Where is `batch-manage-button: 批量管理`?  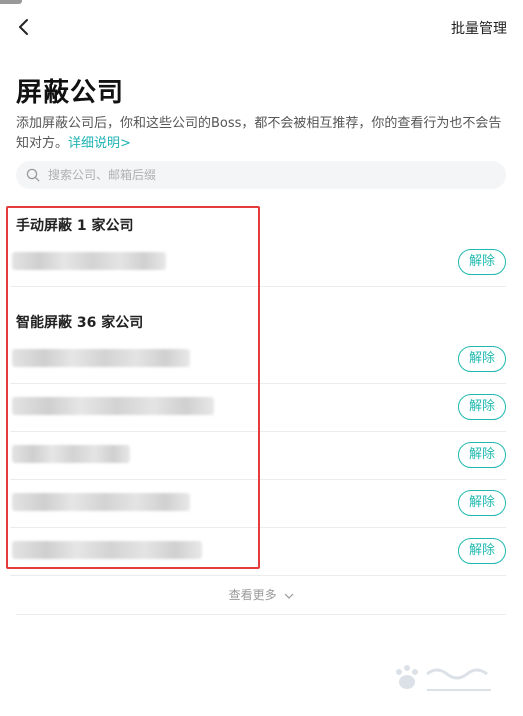
batch-manage-button: 批量管理 is located at coordinates (479, 28).